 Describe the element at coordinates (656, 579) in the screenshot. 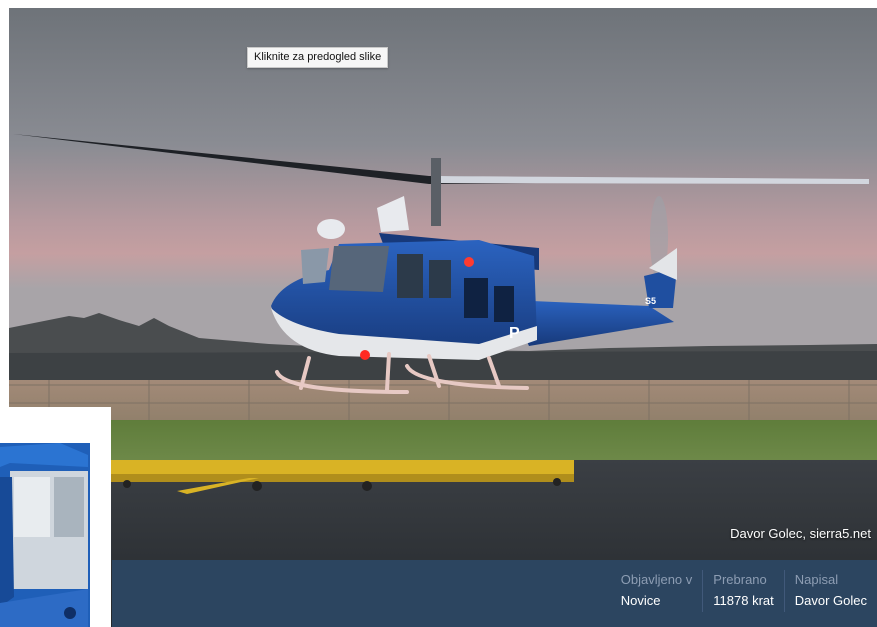

I see `published-label: Objavljeno v` at that location.